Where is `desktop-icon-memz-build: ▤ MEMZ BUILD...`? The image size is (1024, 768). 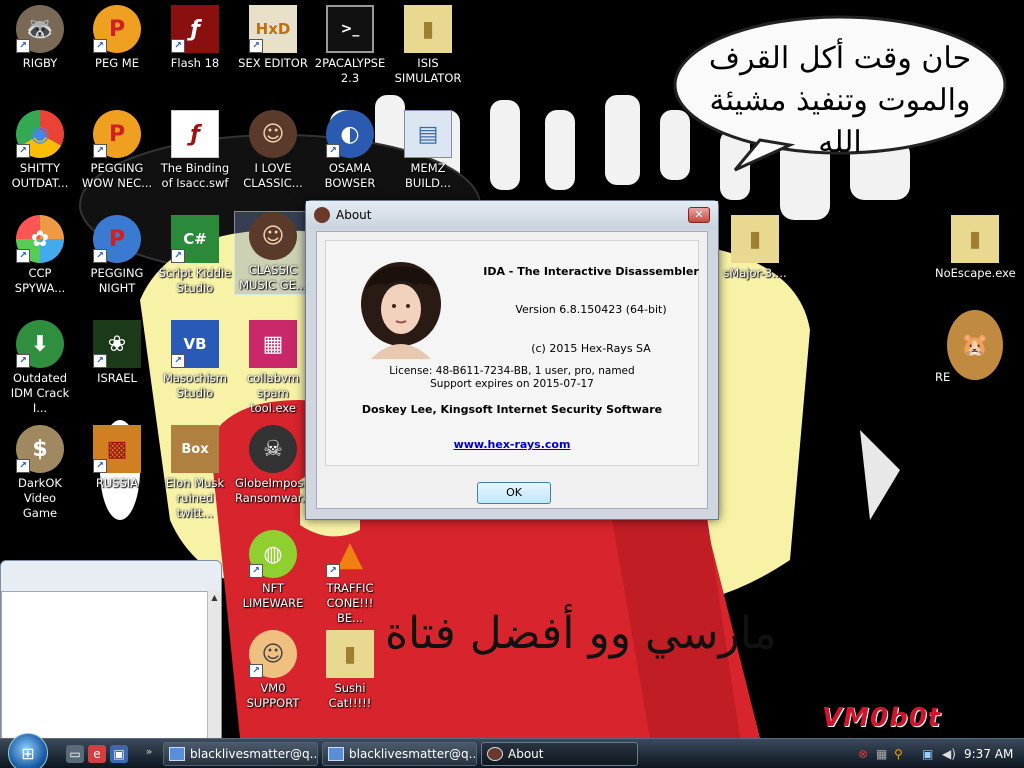
desktop-icon-memz-build: ▤ MEMZ BUILD... is located at coordinates (428, 150).